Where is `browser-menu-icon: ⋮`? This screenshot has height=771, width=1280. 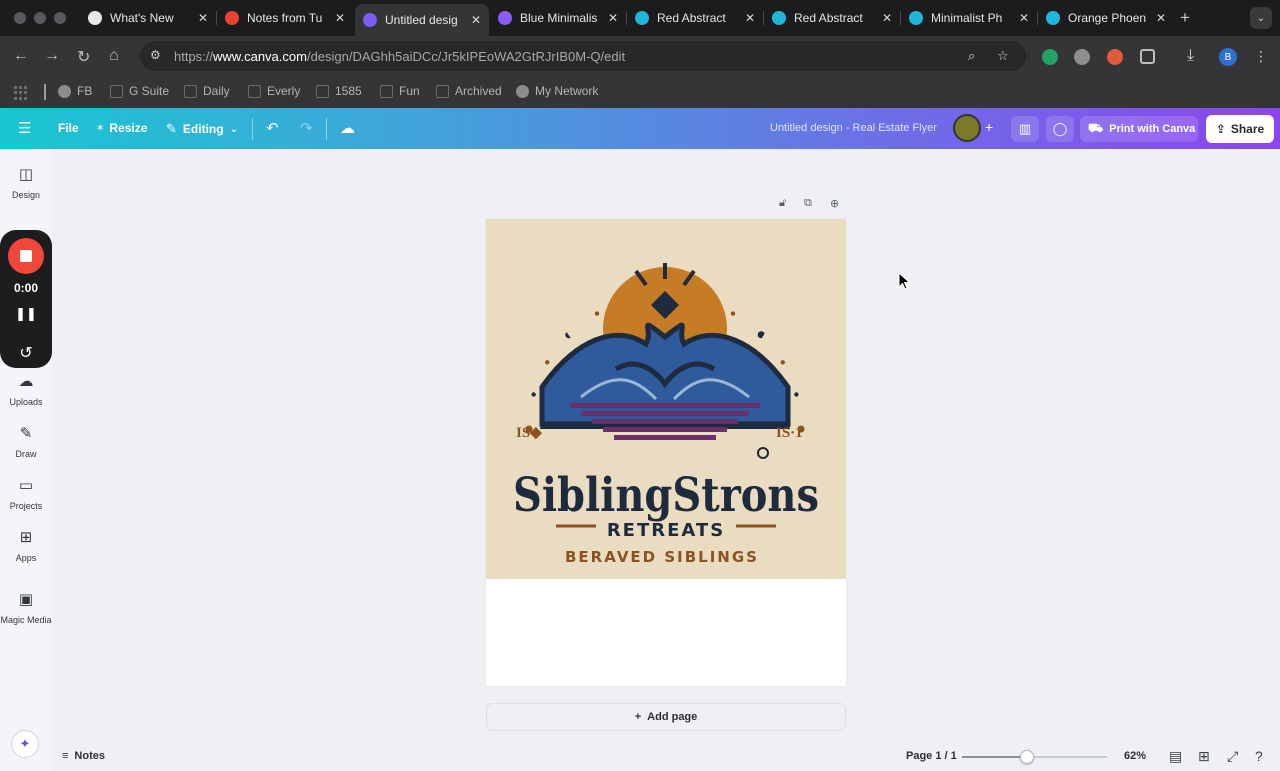
browser-menu-icon: ⋮ is located at coordinates (1261, 56).